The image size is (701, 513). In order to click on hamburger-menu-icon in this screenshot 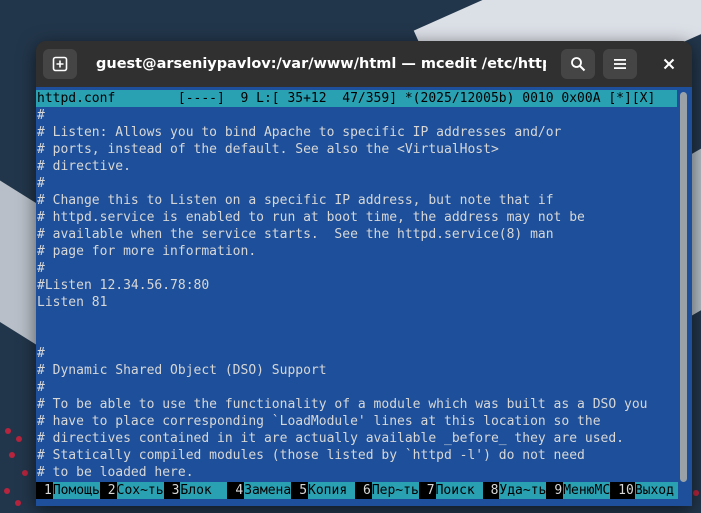, I will do `click(620, 64)`.